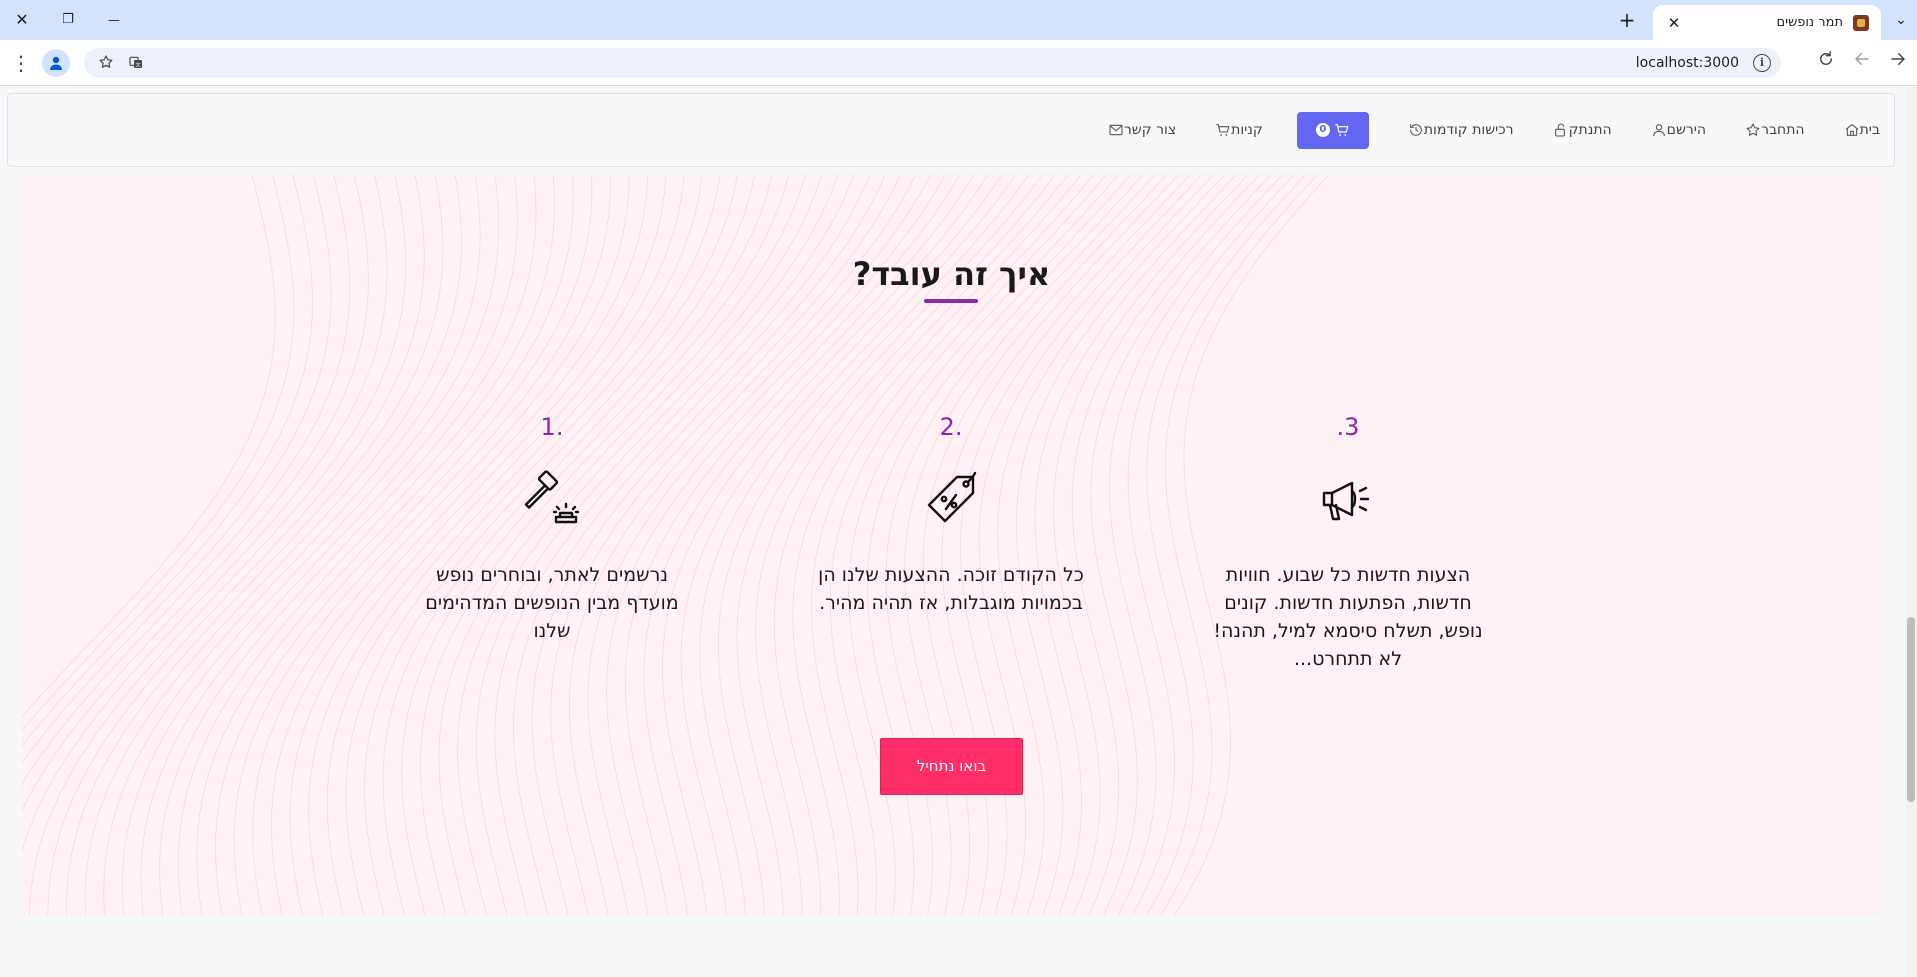  Describe the element at coordinates (1223, 130) in the screenshot. I see `shopping-cart-icon` at that location.